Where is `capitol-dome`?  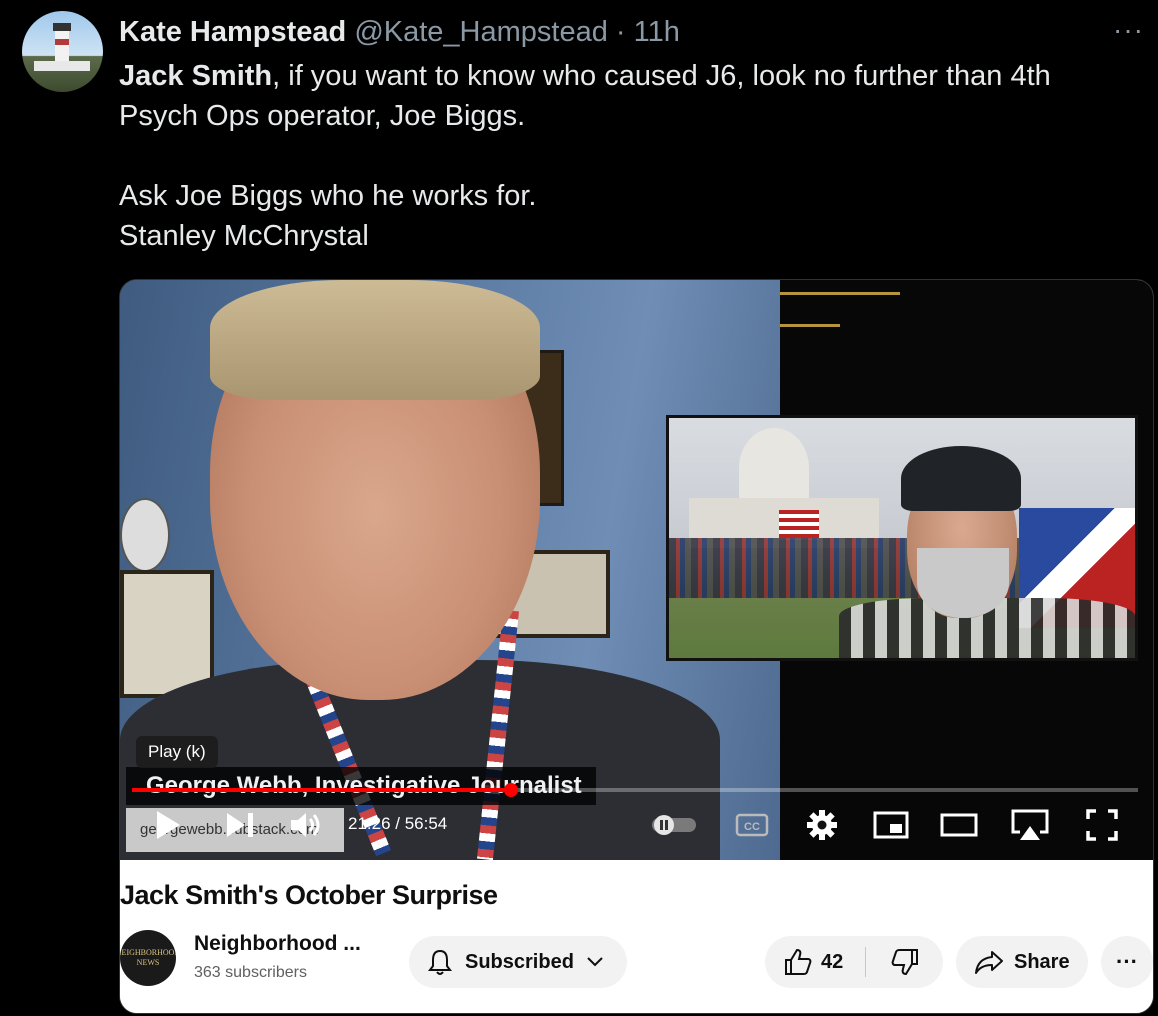
capitol-dome is located at coordinates (774, 468).